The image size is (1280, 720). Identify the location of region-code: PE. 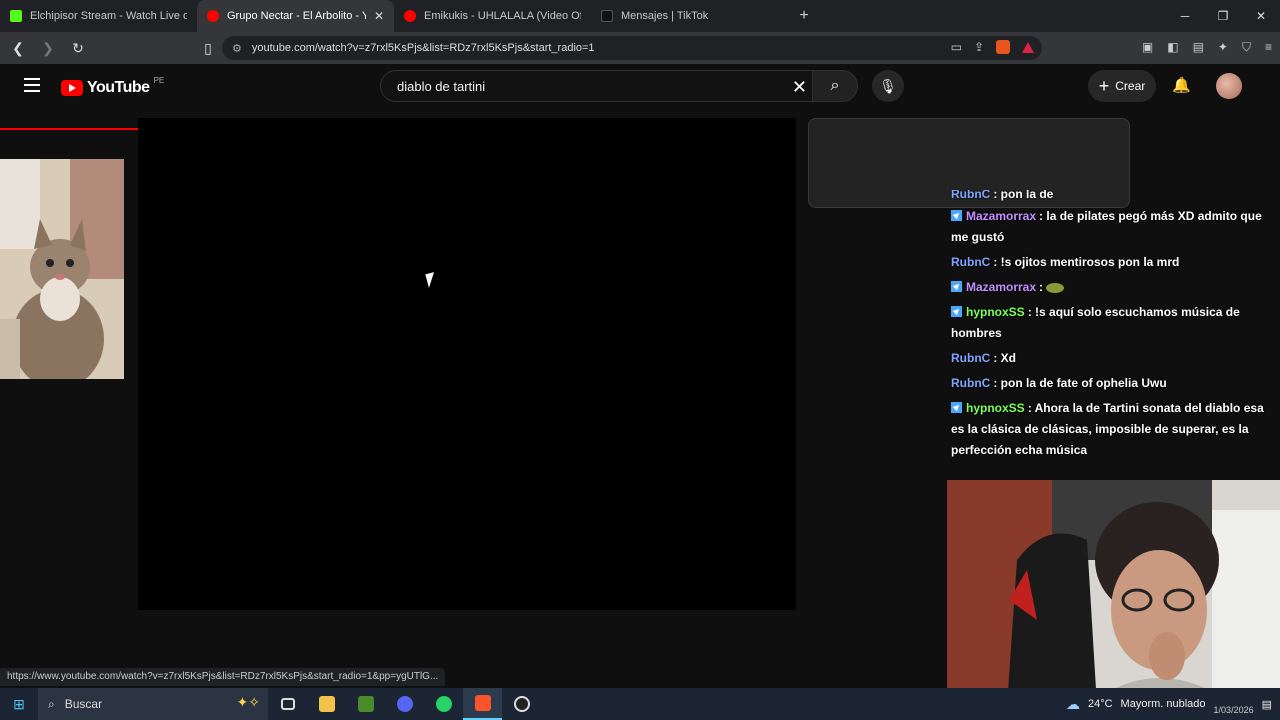
(159, 80).